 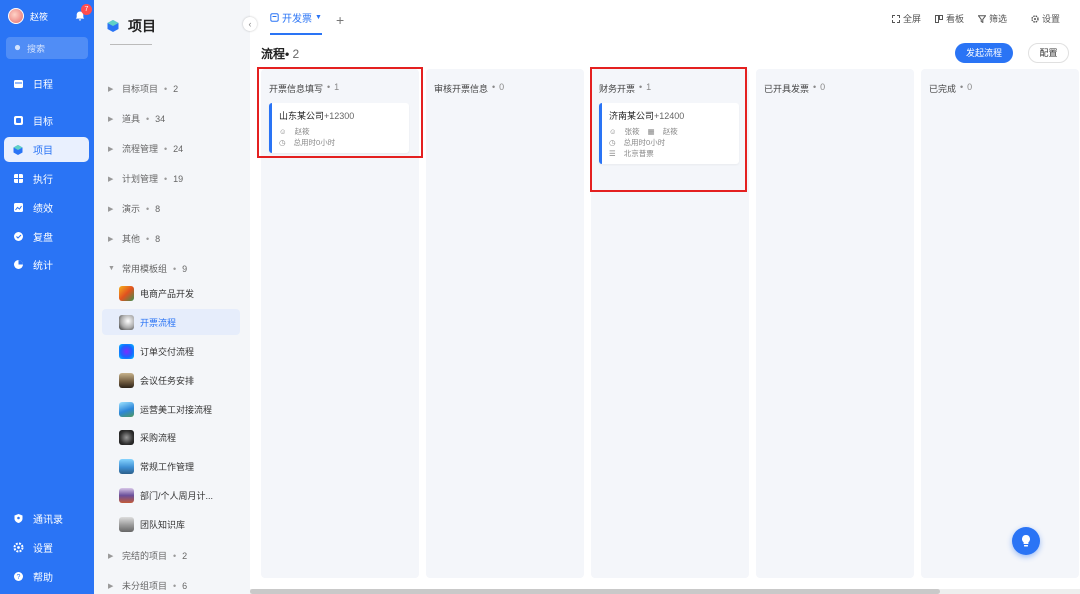 I want to click on nav-label: 复盘, so click(x=43, y=238).